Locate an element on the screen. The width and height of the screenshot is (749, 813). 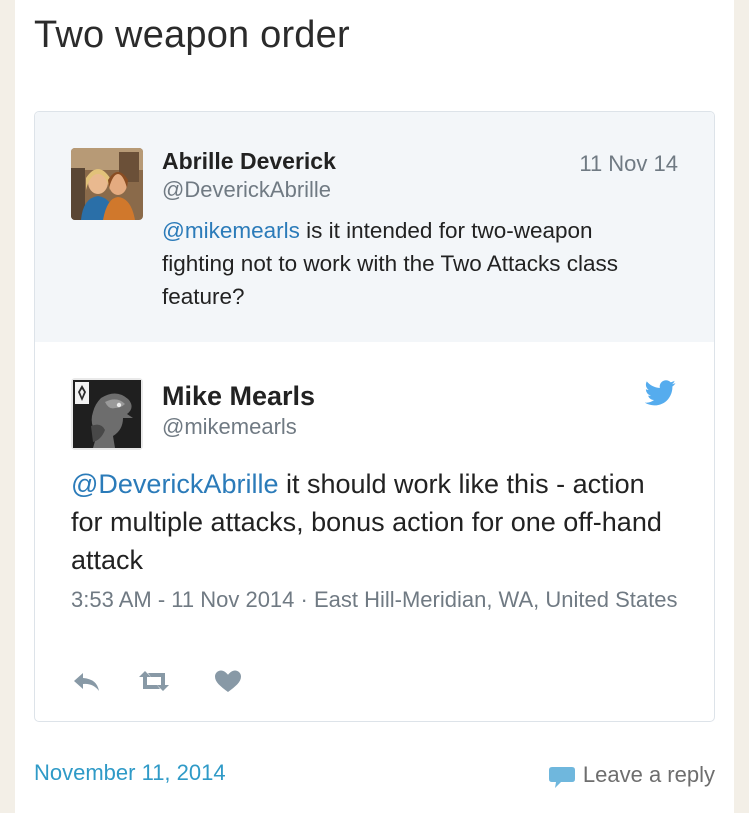
leave-reply-link: Leave a reply is located at coordinates (631, 775).